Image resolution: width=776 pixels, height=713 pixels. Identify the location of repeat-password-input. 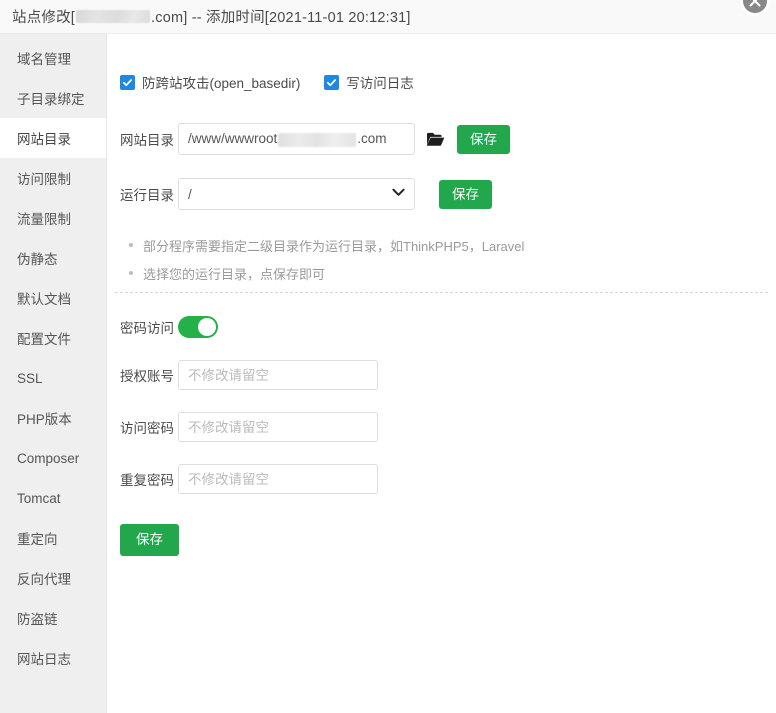
(278, 479).